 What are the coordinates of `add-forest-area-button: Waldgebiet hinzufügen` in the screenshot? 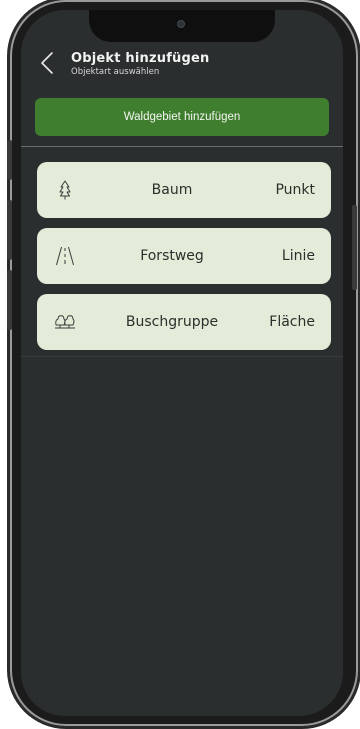 It's located at (182, 117).